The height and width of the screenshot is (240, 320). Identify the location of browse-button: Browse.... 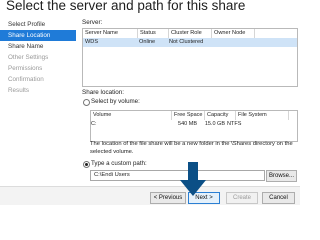
(281, 176).